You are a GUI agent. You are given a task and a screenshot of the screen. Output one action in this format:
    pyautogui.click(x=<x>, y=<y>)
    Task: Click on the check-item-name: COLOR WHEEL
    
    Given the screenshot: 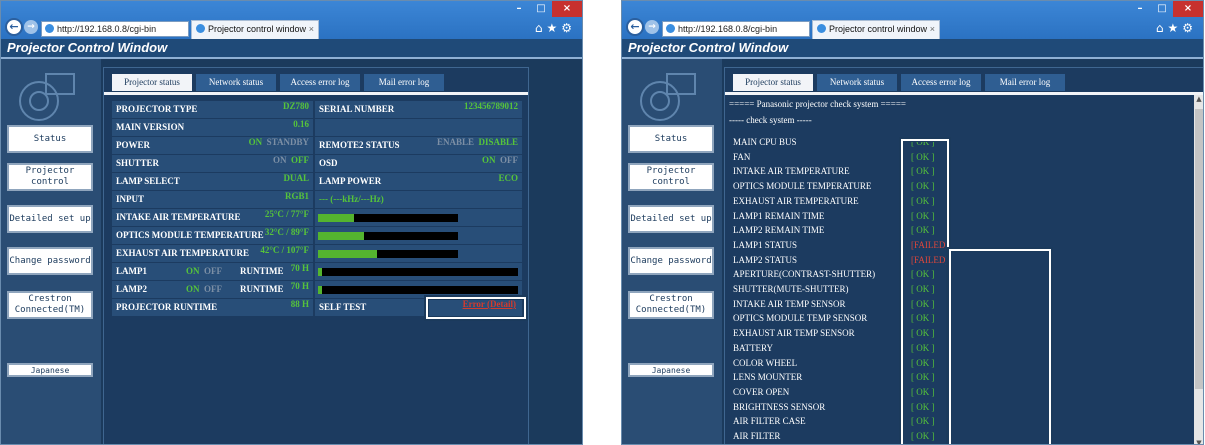 What is the action you would take?
    pyautogui.click(x=765, y=362)
    